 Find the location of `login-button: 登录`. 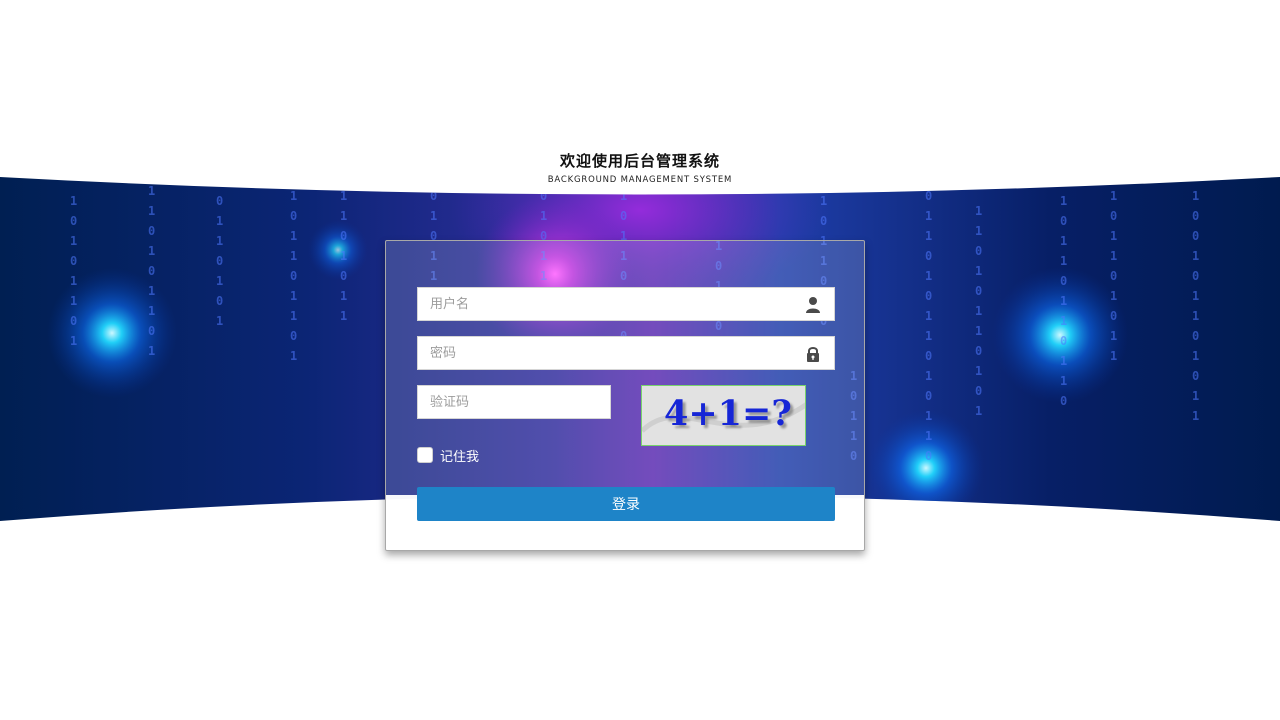

login-button: 登录 is located at coordinates (626, 504).